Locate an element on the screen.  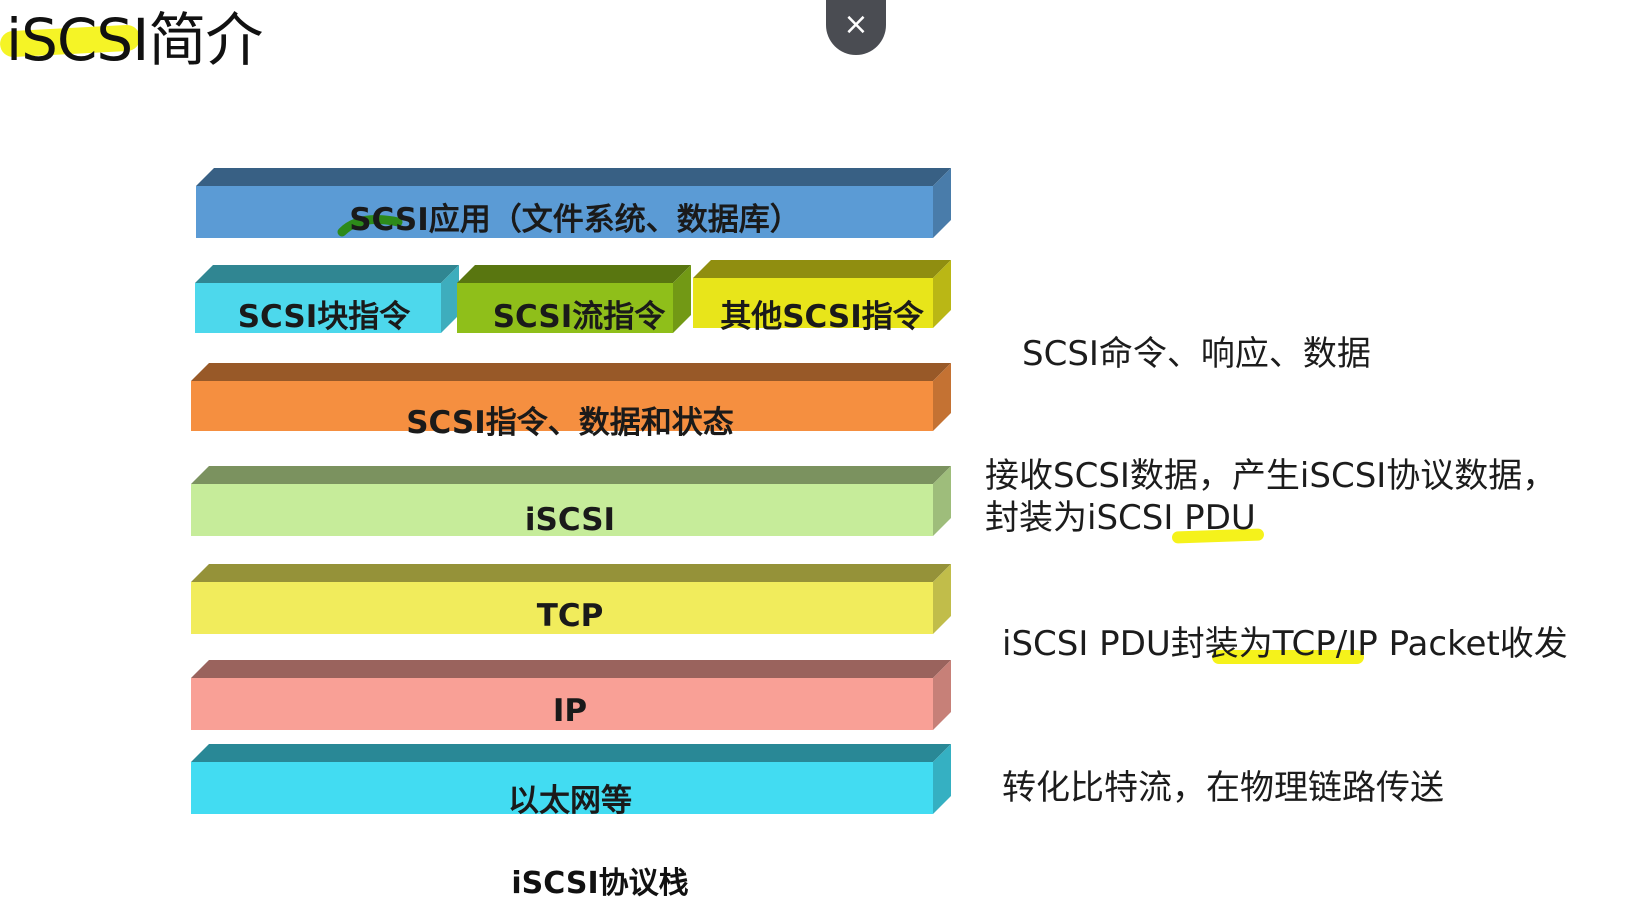
desc-scsi: SCSI命令、响应、数据 is located at coordinates (1196, 354).